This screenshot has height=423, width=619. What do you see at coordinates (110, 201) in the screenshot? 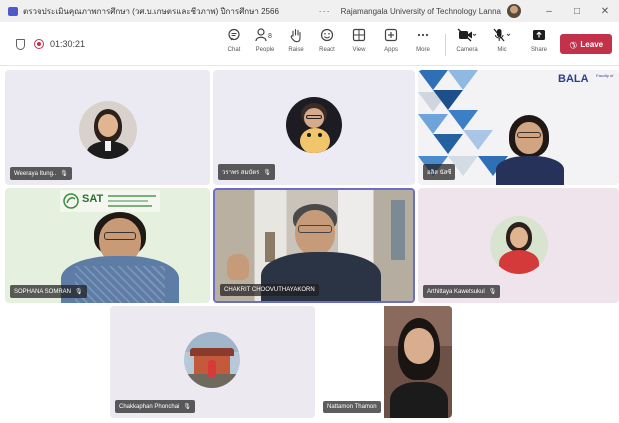
I see `sat-banner: SAT` at bounding box center [110, 201].